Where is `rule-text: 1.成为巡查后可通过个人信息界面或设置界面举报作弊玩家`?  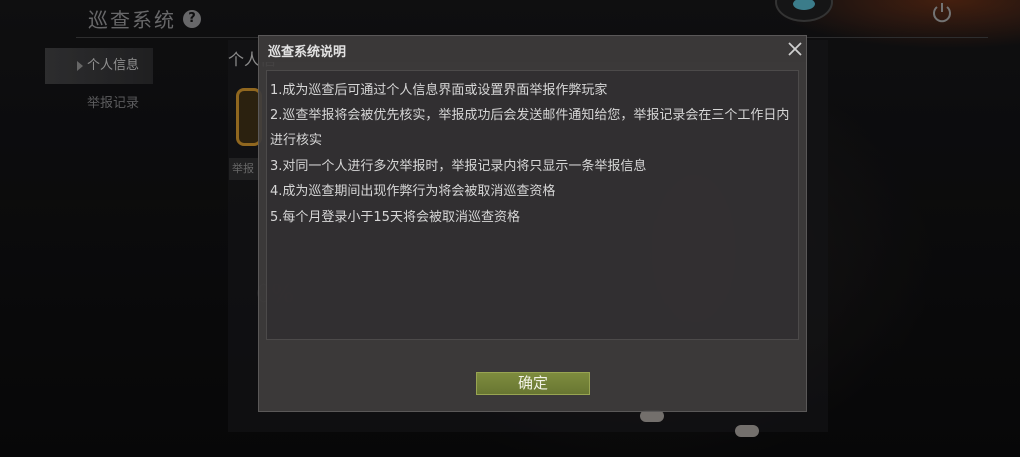 rule-text: 1.成为巡查后可通过个人信息界面或设置界面举报作弊玩家 is located at coordinates (439, 90).